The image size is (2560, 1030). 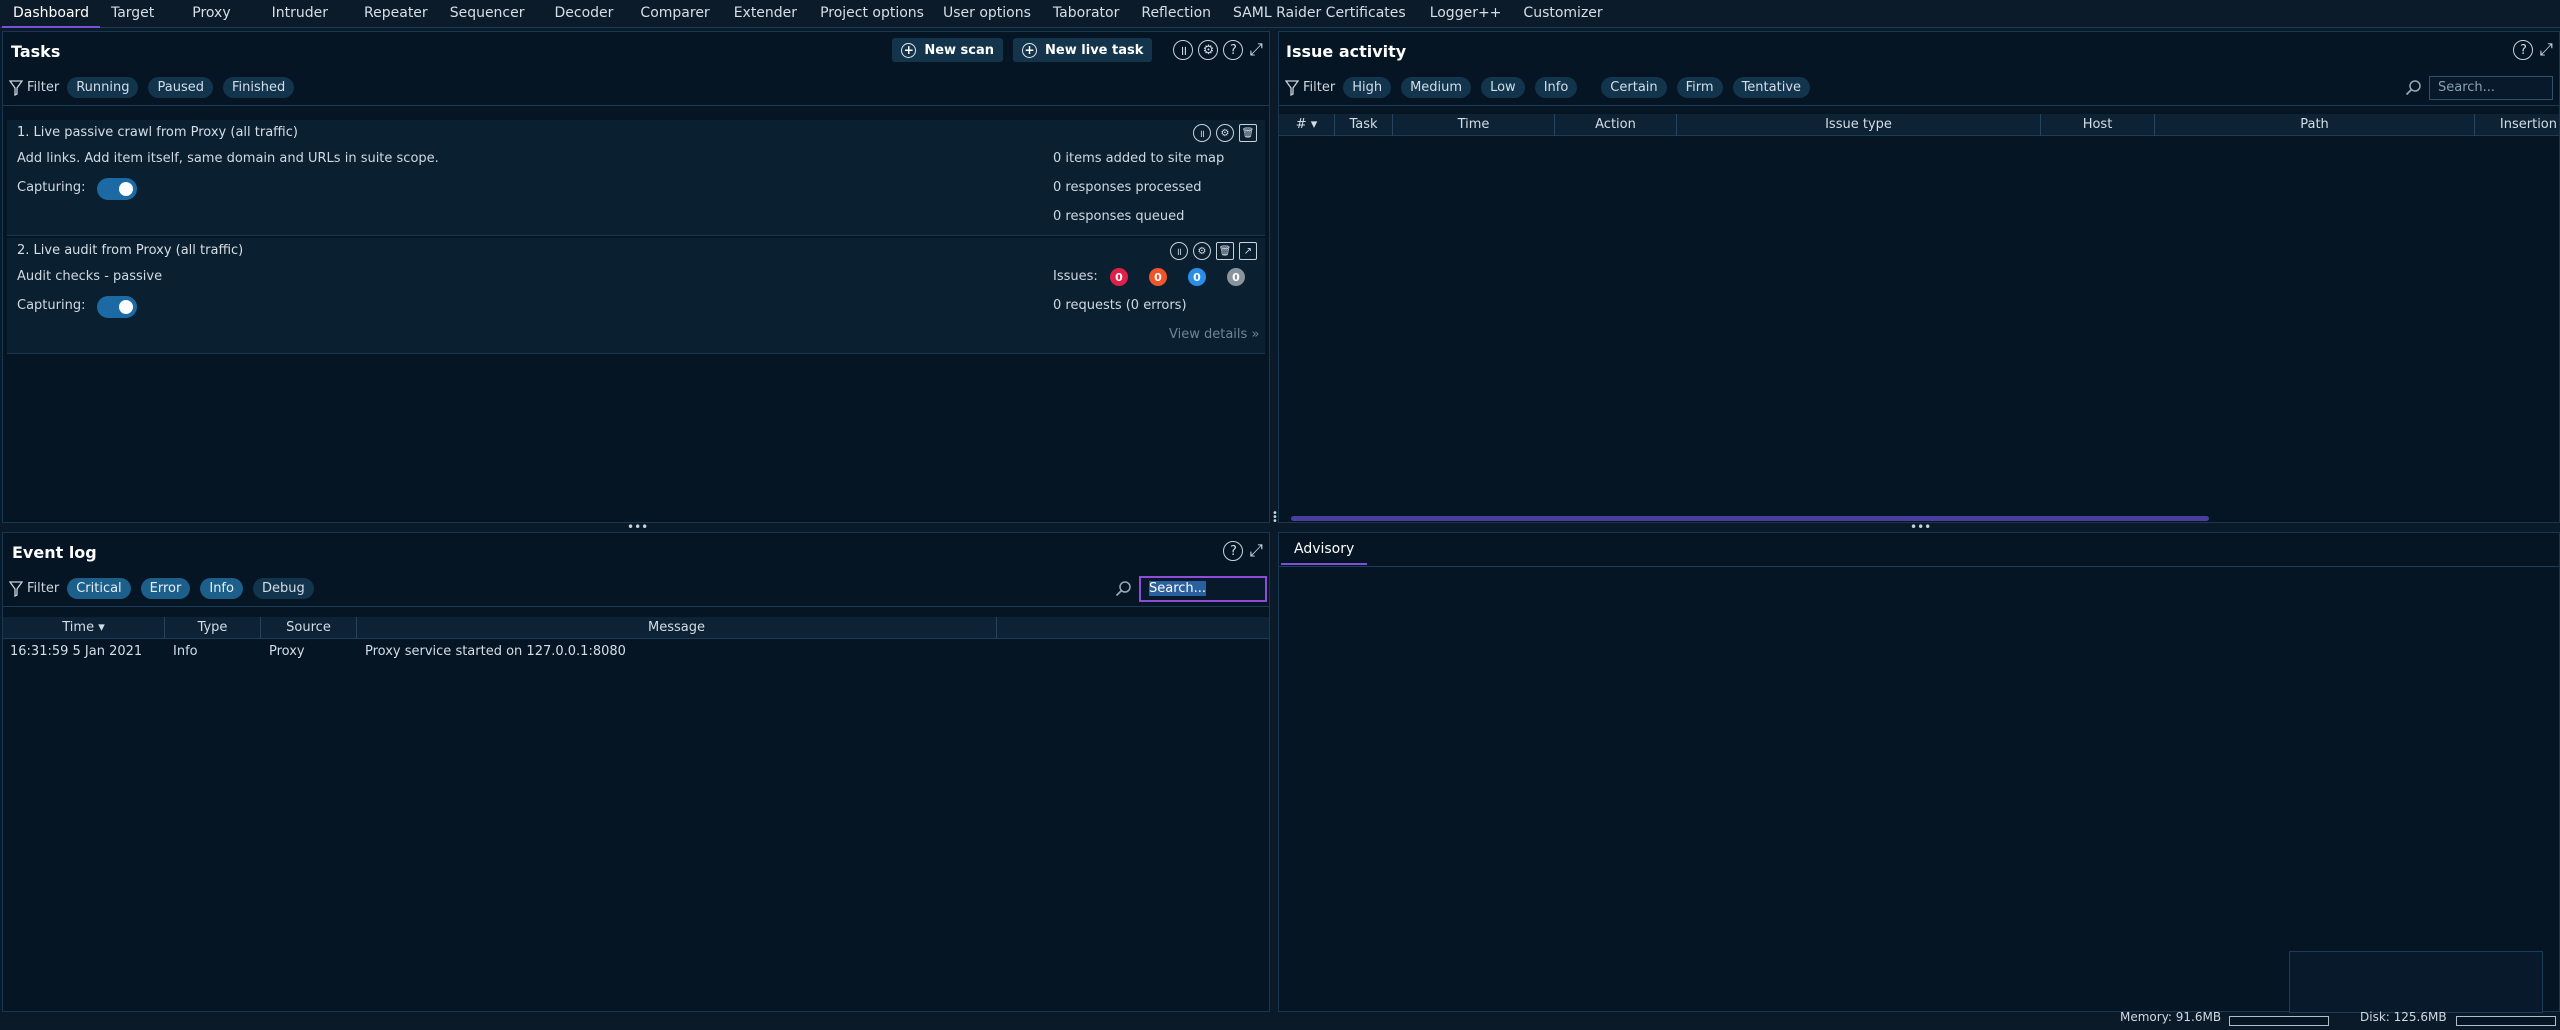 What do you see at coordinates (1750, 518) in the screenshot?
I see `horizontal-scrollbar` at bounding box center [1750, 518].